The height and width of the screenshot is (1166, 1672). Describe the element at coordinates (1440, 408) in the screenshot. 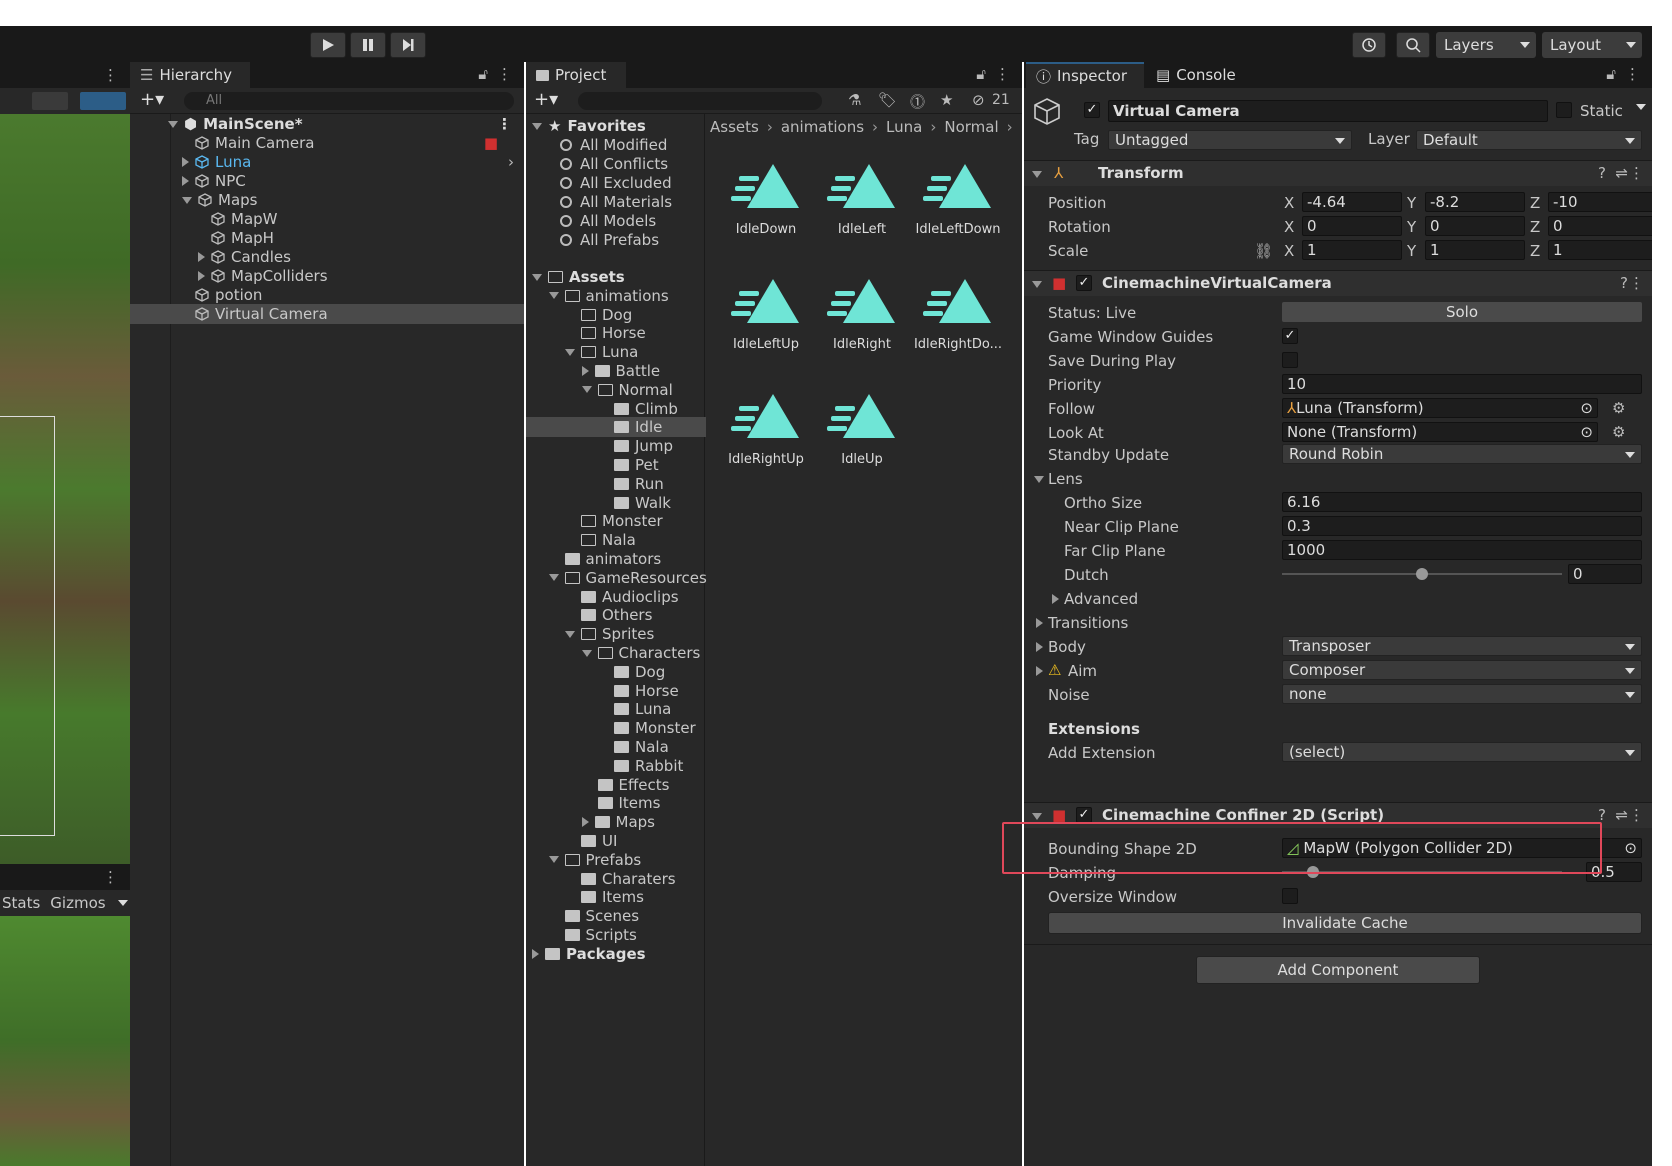

I see `follow-object-field: ⅄Luna (Transform) ⊙` at that location.